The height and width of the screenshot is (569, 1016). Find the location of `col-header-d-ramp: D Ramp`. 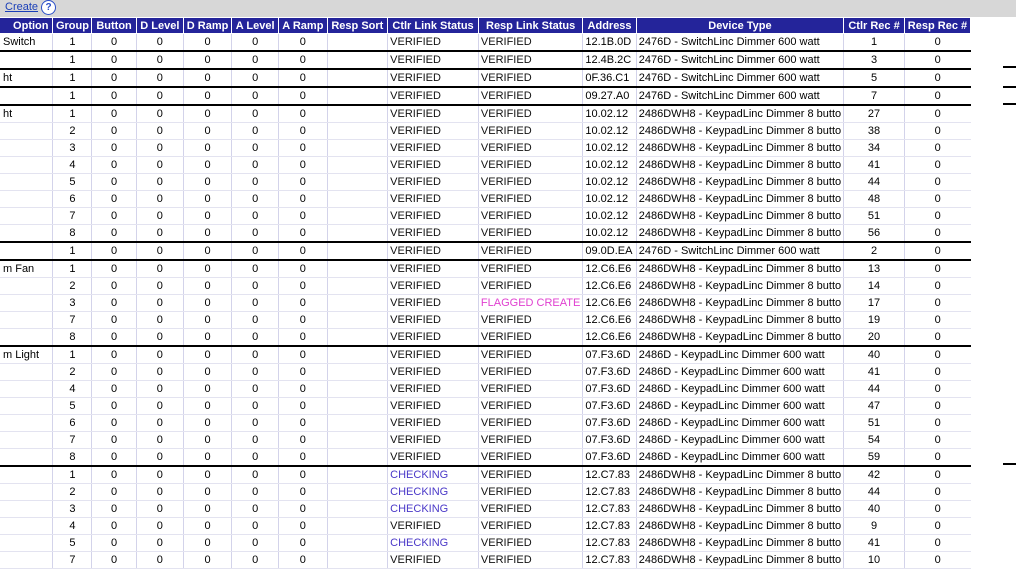

col-header-d-ramp: D Ramp is located at coordinates (207, 25).